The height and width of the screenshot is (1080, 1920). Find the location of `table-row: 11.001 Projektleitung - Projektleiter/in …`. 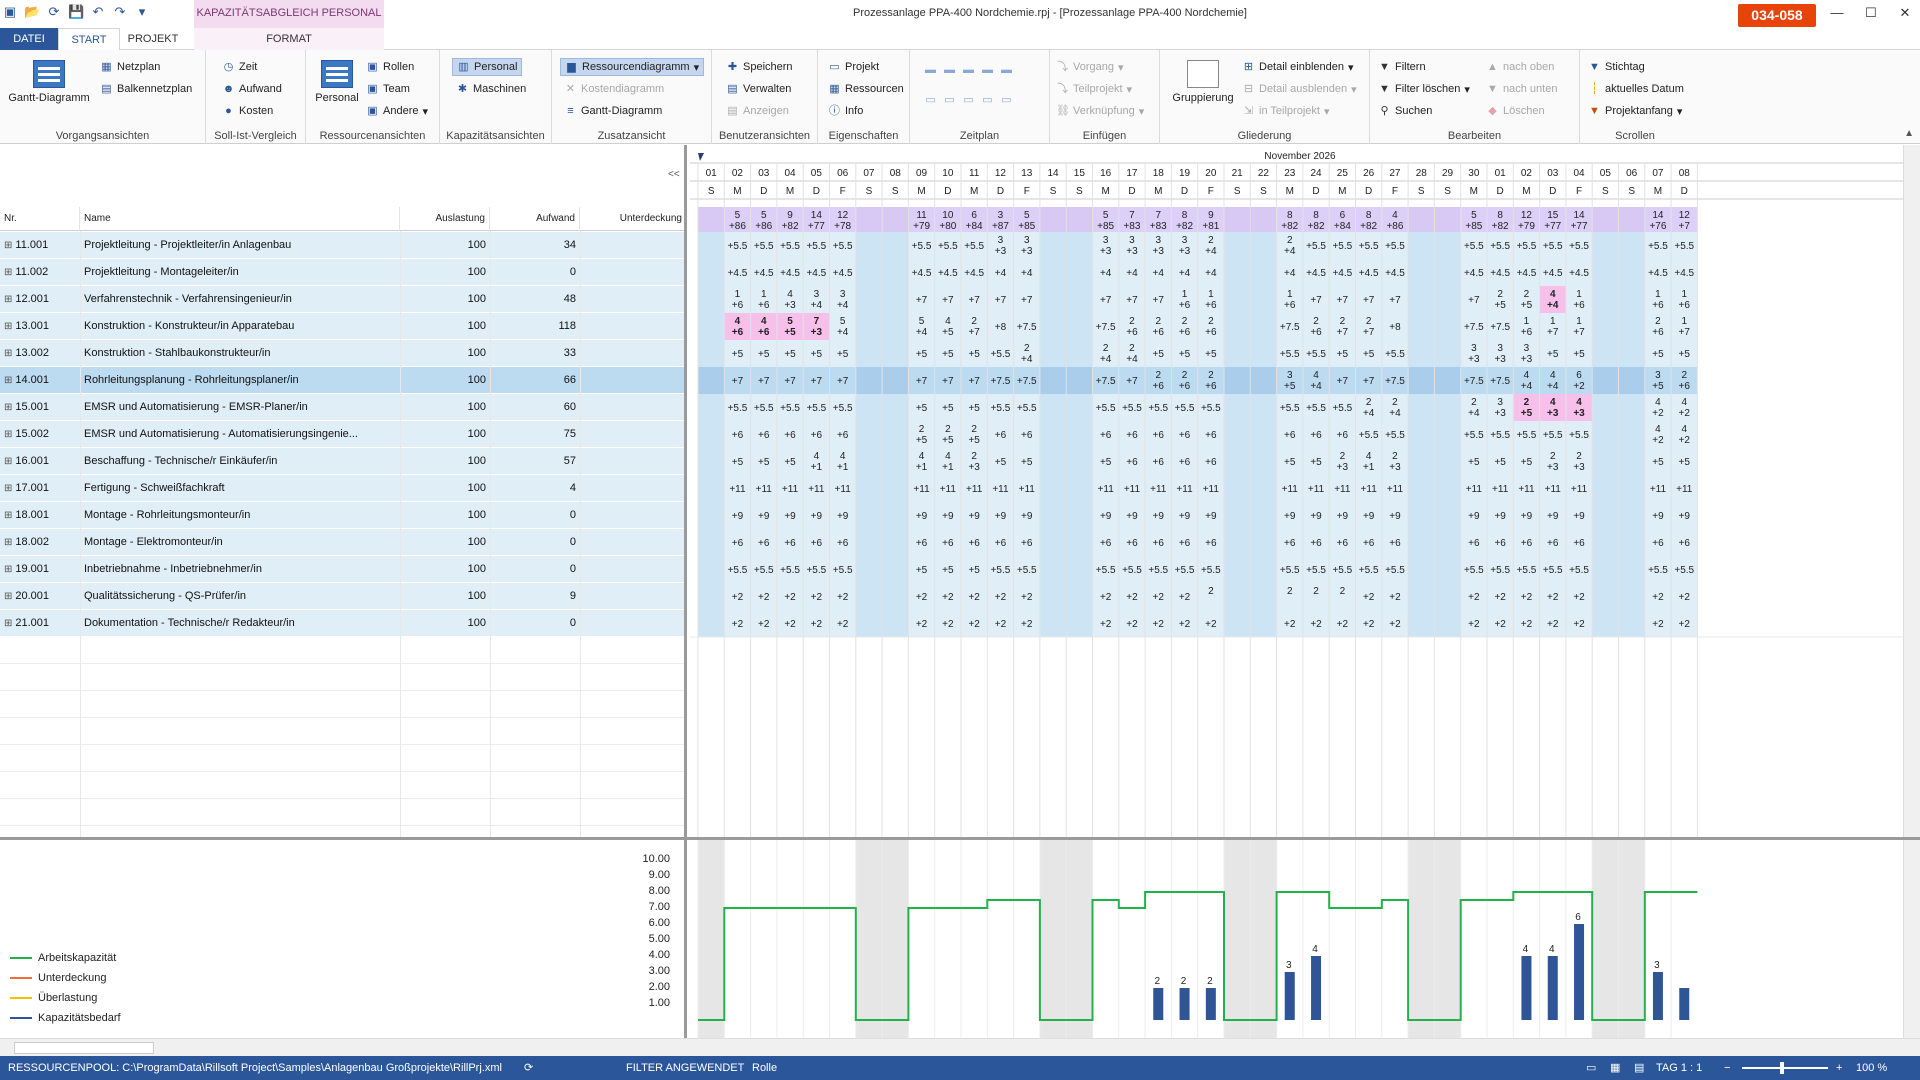

table-row: 11.001 Projektleitung - Projektleiter/in … is located at coordinates (342, 245).